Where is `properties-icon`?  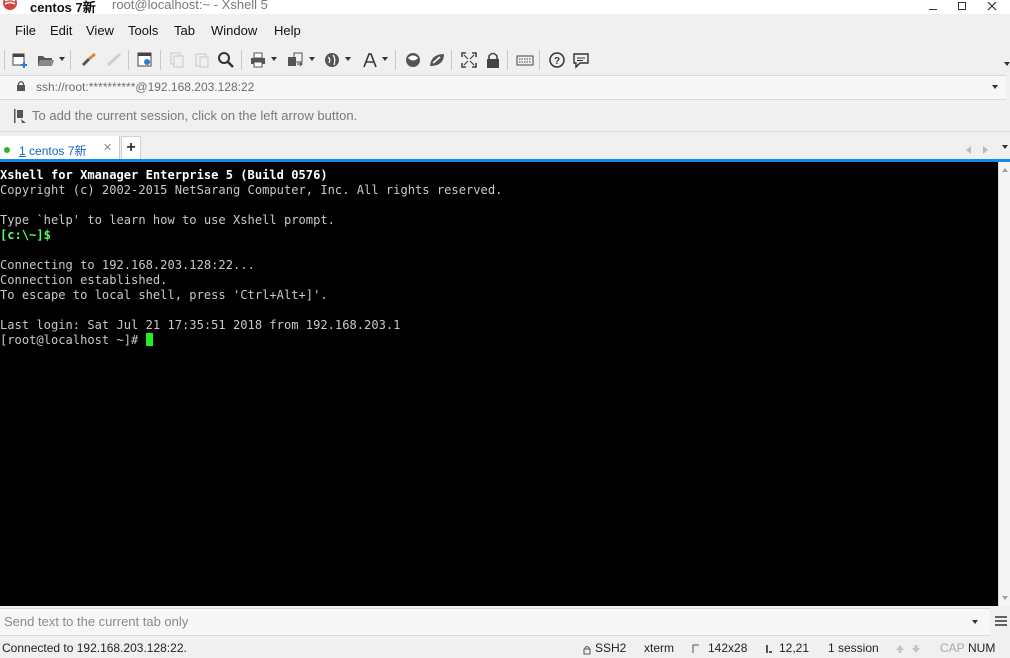 properties-icon is located at coordinates (145, 60).